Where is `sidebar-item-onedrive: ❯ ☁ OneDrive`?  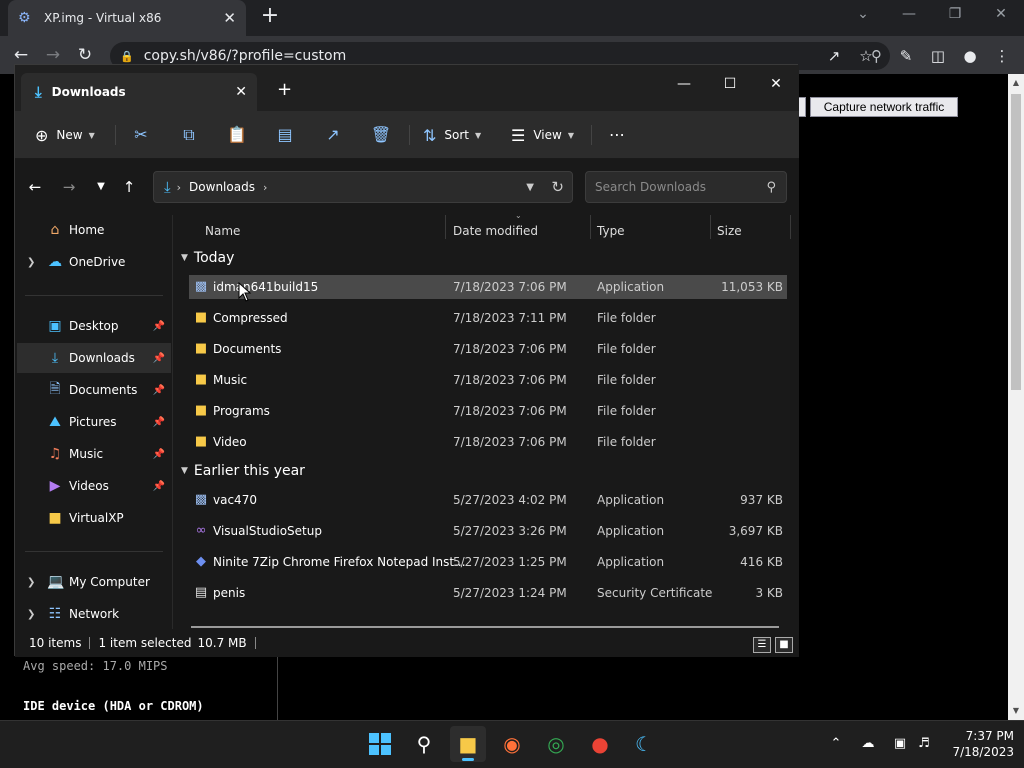 sidebar-item-onedrive: ❯ ☁ OneDrive is located at coordinates (94, 262).